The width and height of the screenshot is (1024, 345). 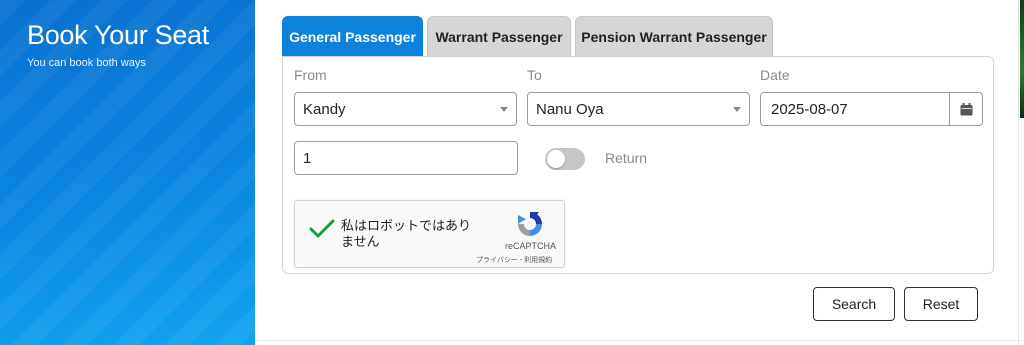 What do you see at coordinates (1018, 172) in the screenshot?
I see `right-divider` at bounding box center [1018, 172].